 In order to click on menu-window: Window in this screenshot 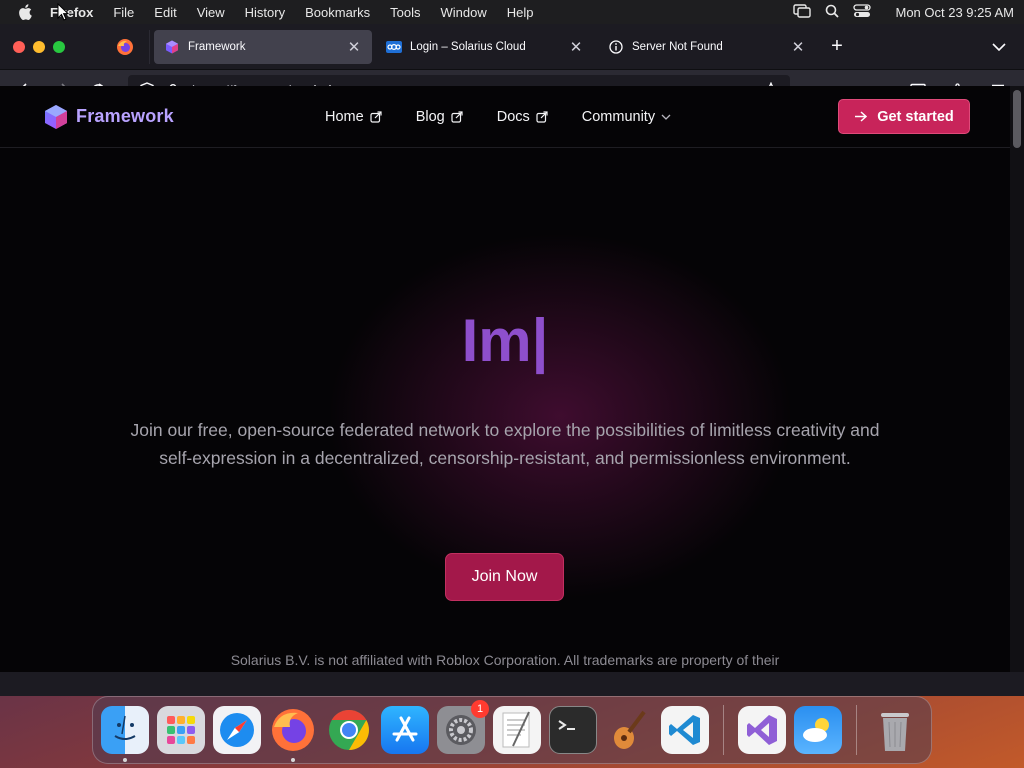, I will do `click(464, 12)`.